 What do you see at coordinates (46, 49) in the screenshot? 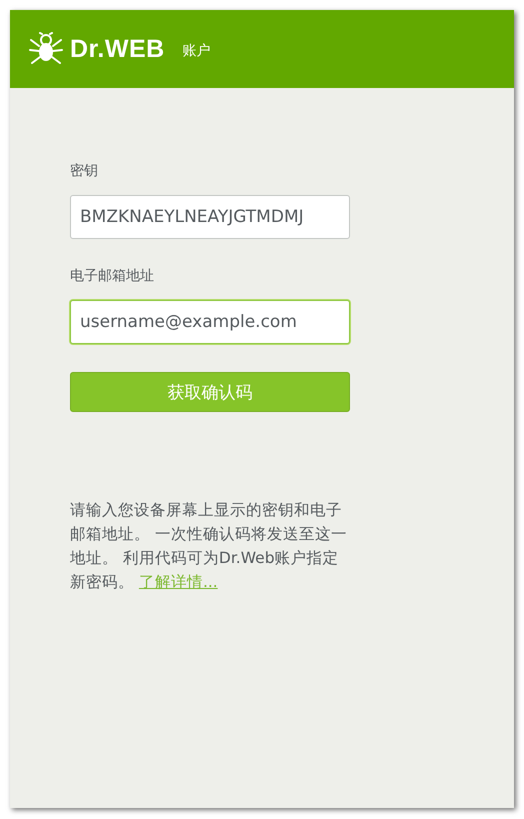
I see `spider-logo-icon` at bounding box center [46, 49].